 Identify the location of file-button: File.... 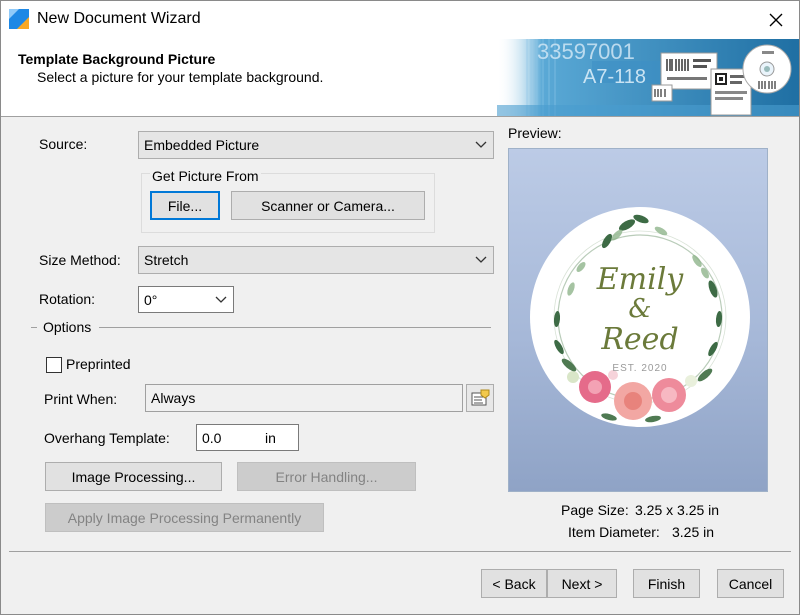
(185, 205).